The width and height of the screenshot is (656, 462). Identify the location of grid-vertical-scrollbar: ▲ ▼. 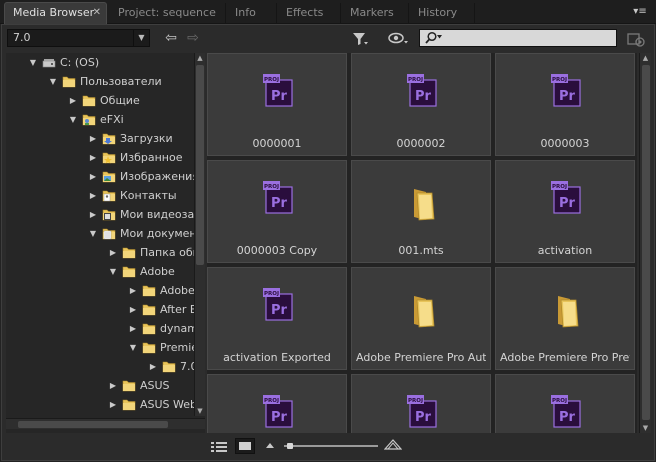
(645, 243).